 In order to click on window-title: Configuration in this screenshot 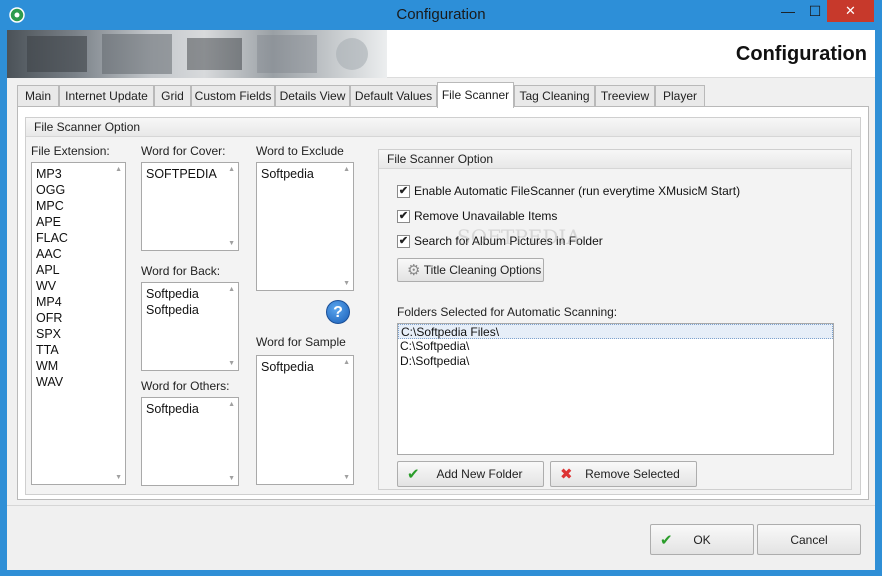, I will do `click(441, 14)`.